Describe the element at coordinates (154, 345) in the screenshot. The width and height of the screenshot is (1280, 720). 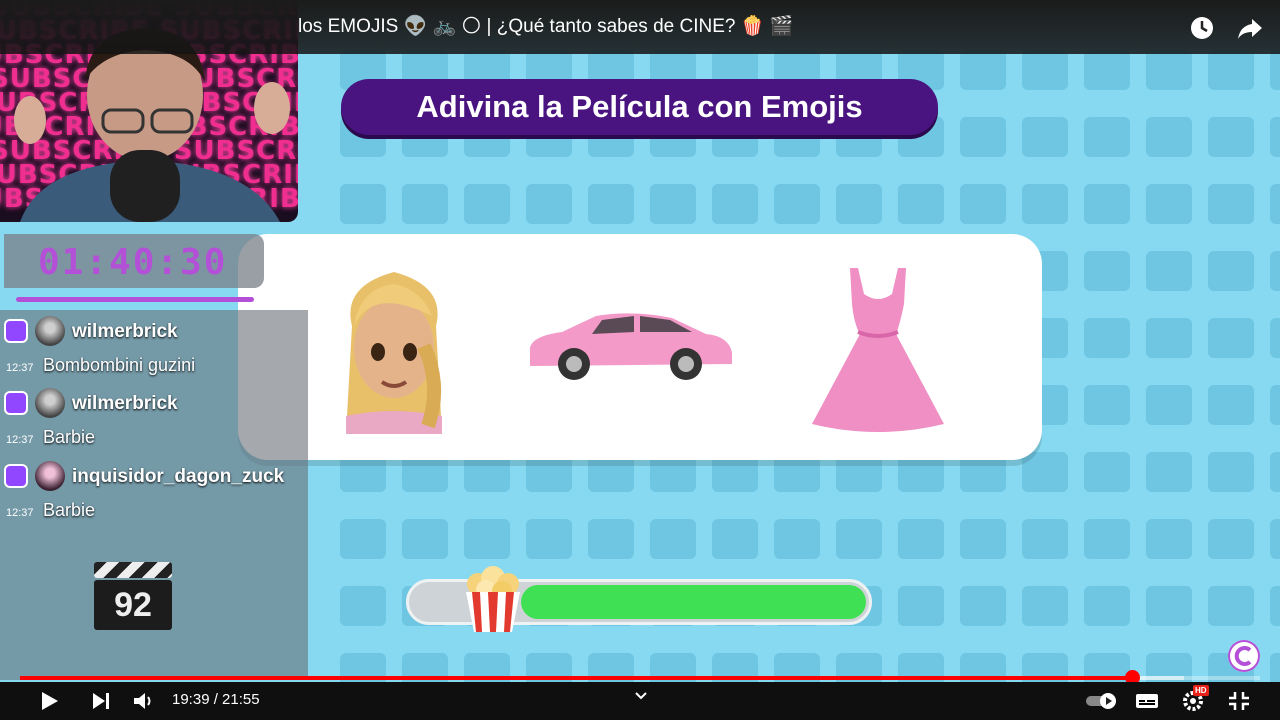
I see `chat-message: wilmerbrick 12:37 Bombombini guzini` at that location.